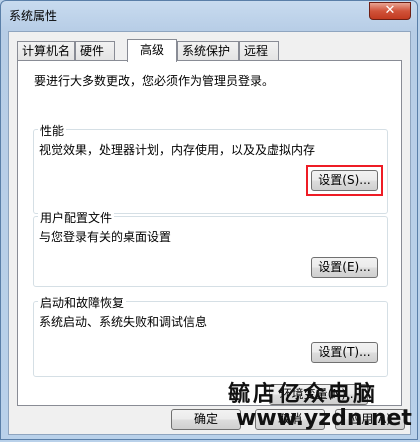 The height and width of the screenshot is (442, 420). I want to click on performance-description: 视觉效果，处理器计划，内存使用，以及及虚拟内存, so click(177, 150).